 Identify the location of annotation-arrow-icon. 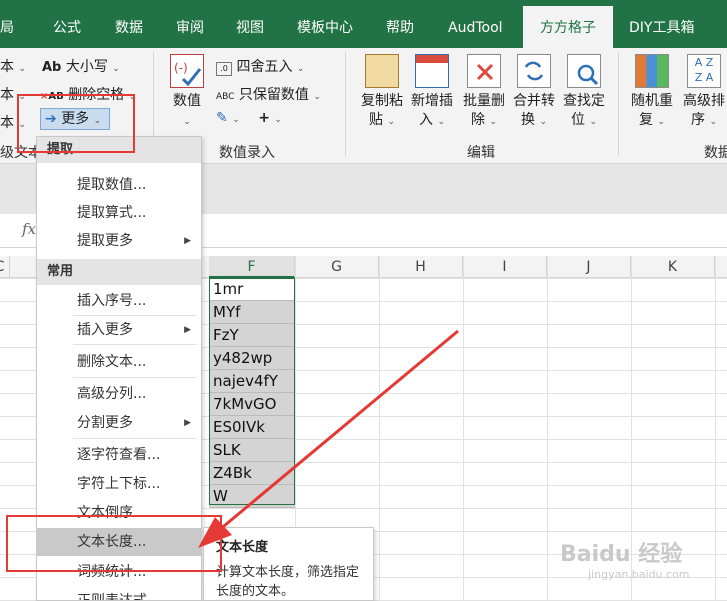
(328, 438).